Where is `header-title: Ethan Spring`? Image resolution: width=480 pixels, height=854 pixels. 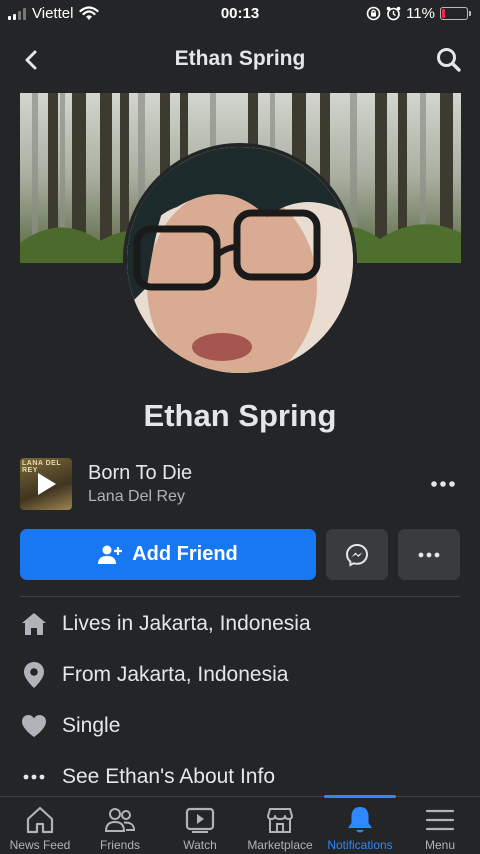 header-title: Ethan Spring is located at coordinates (240, 58).